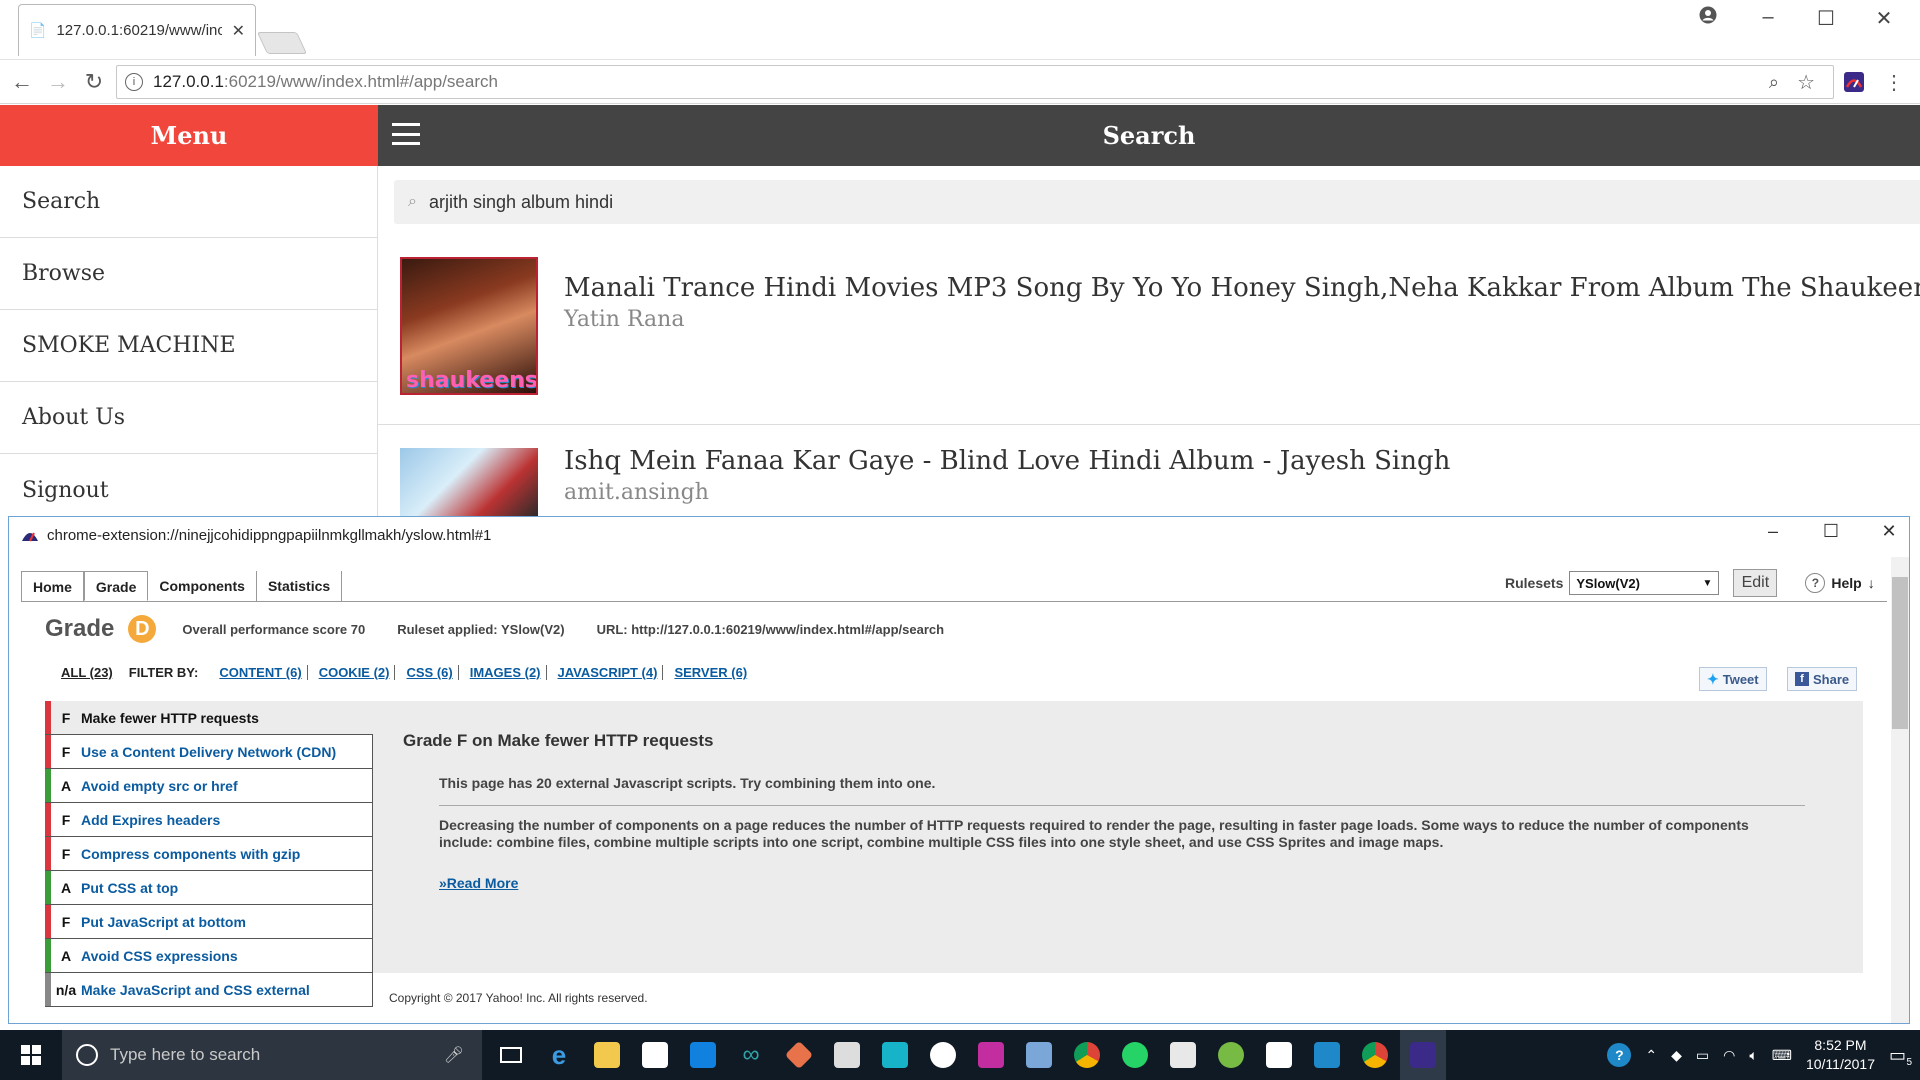 The image size is (1920, 1080). I want to click on rule-item: A Avoid CSS expressions, so click(209, 956).